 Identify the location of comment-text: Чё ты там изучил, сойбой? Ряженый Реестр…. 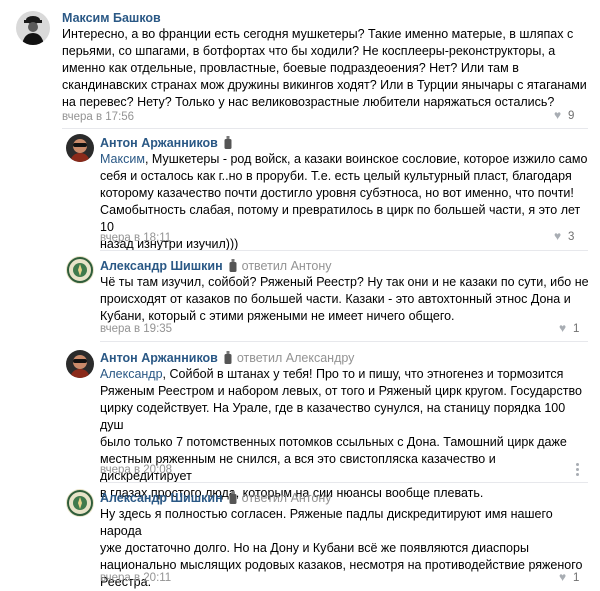
(344, 299).